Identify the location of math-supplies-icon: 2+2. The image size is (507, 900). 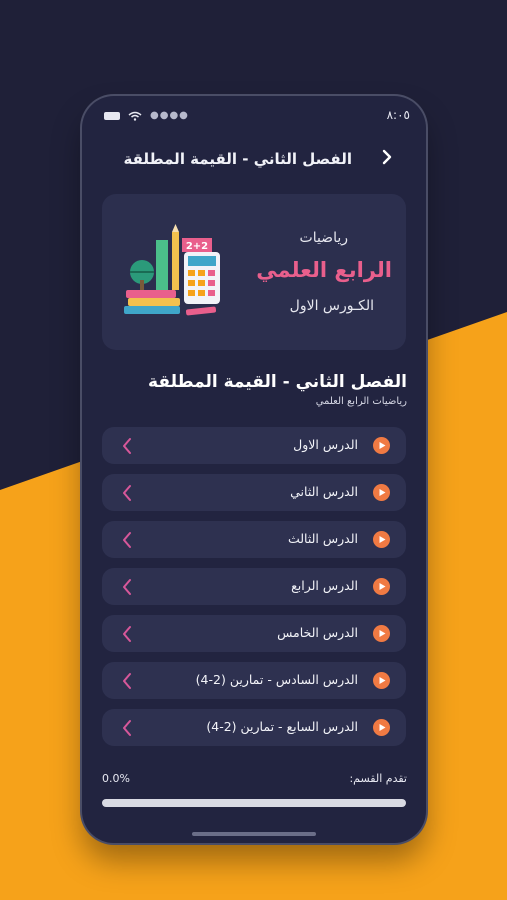
(172, 270).